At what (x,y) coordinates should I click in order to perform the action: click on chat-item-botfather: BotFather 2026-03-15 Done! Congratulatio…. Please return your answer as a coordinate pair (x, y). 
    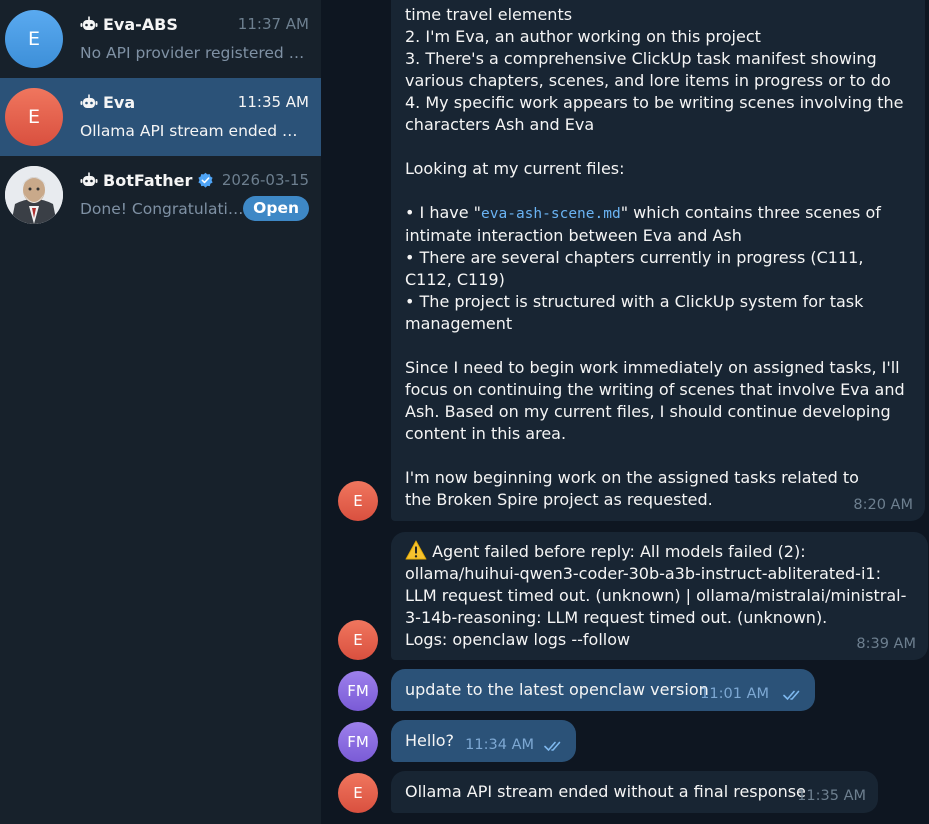
    Looking at the image, I should click on (160, 195).